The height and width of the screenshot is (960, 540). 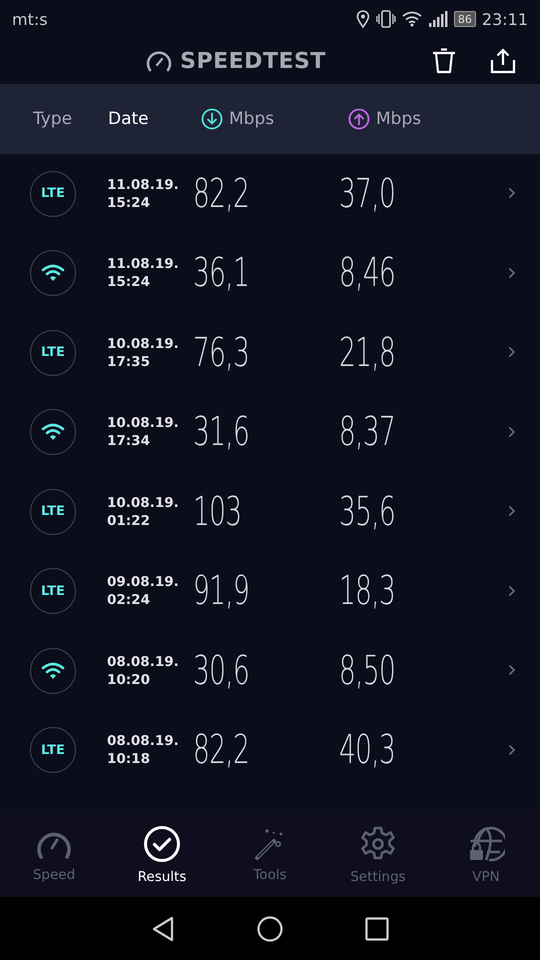 I want to click on nav-tab: Results, so click(x=162, y=854).